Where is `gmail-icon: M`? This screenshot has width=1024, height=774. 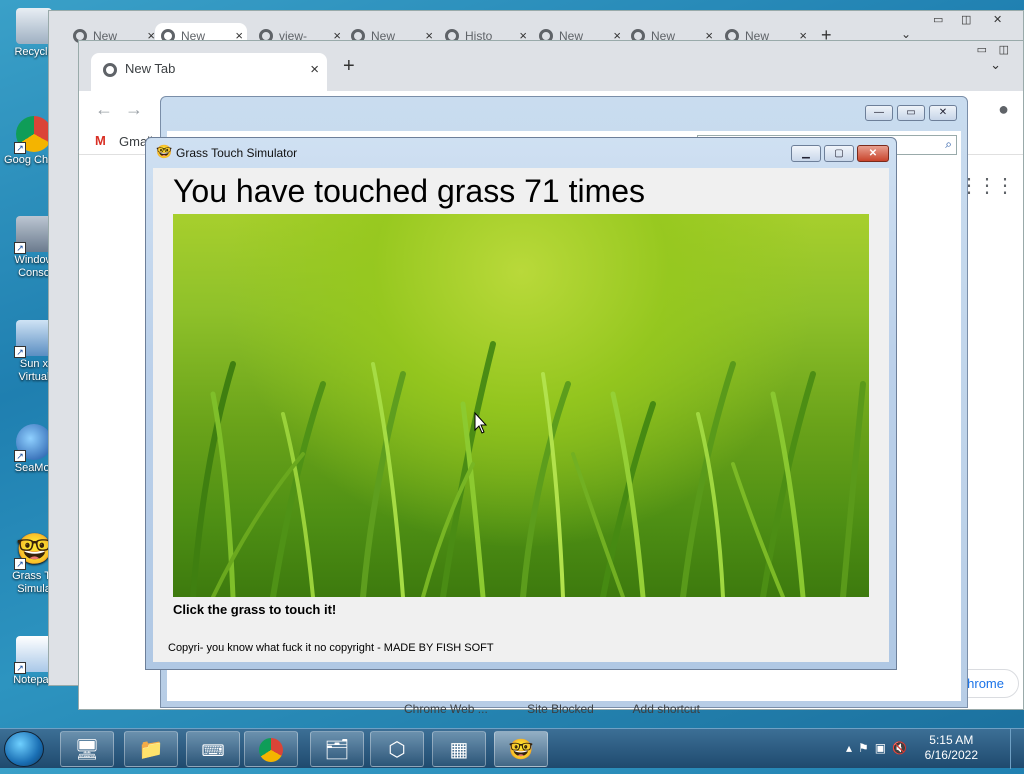 gmail-icon: M is located at coordinates (100, 140).